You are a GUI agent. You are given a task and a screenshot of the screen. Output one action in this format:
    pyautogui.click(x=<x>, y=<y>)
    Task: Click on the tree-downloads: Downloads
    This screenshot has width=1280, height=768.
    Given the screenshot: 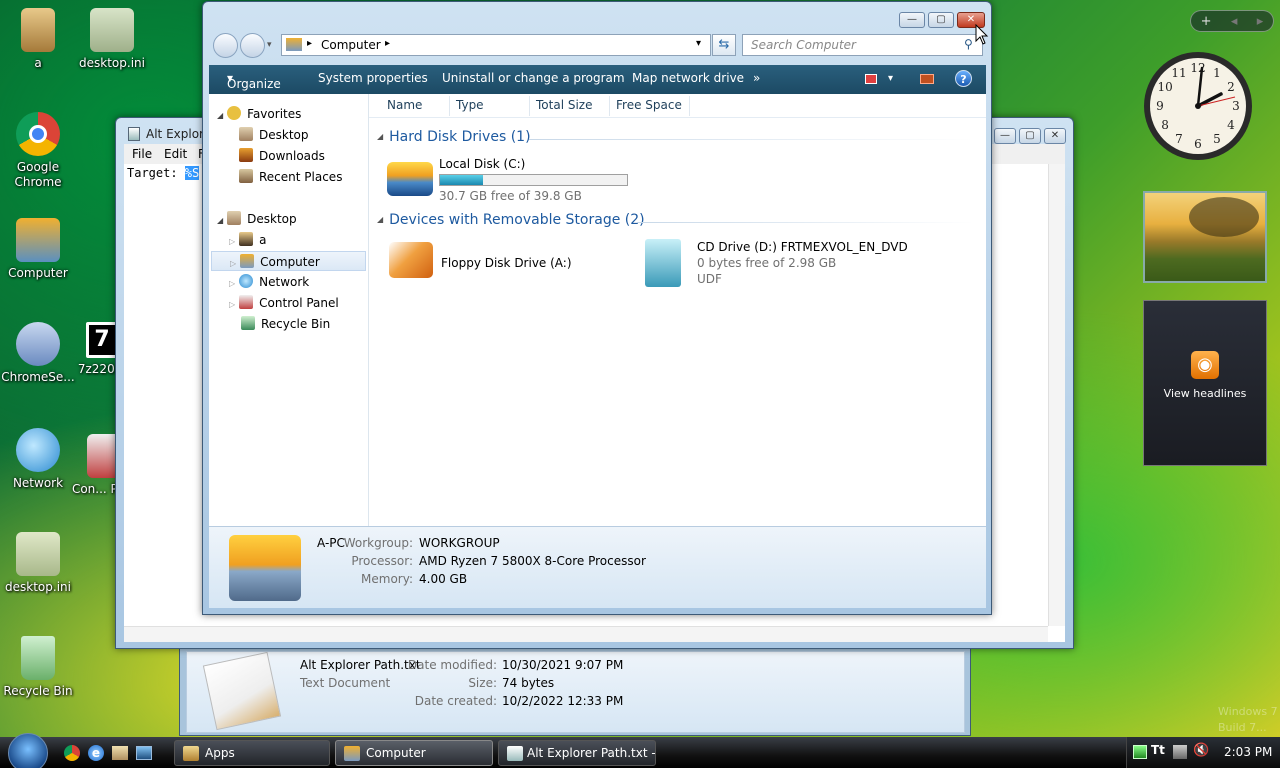 What is the action you would take?
    pyautogui.click(x=282, y=156)
    